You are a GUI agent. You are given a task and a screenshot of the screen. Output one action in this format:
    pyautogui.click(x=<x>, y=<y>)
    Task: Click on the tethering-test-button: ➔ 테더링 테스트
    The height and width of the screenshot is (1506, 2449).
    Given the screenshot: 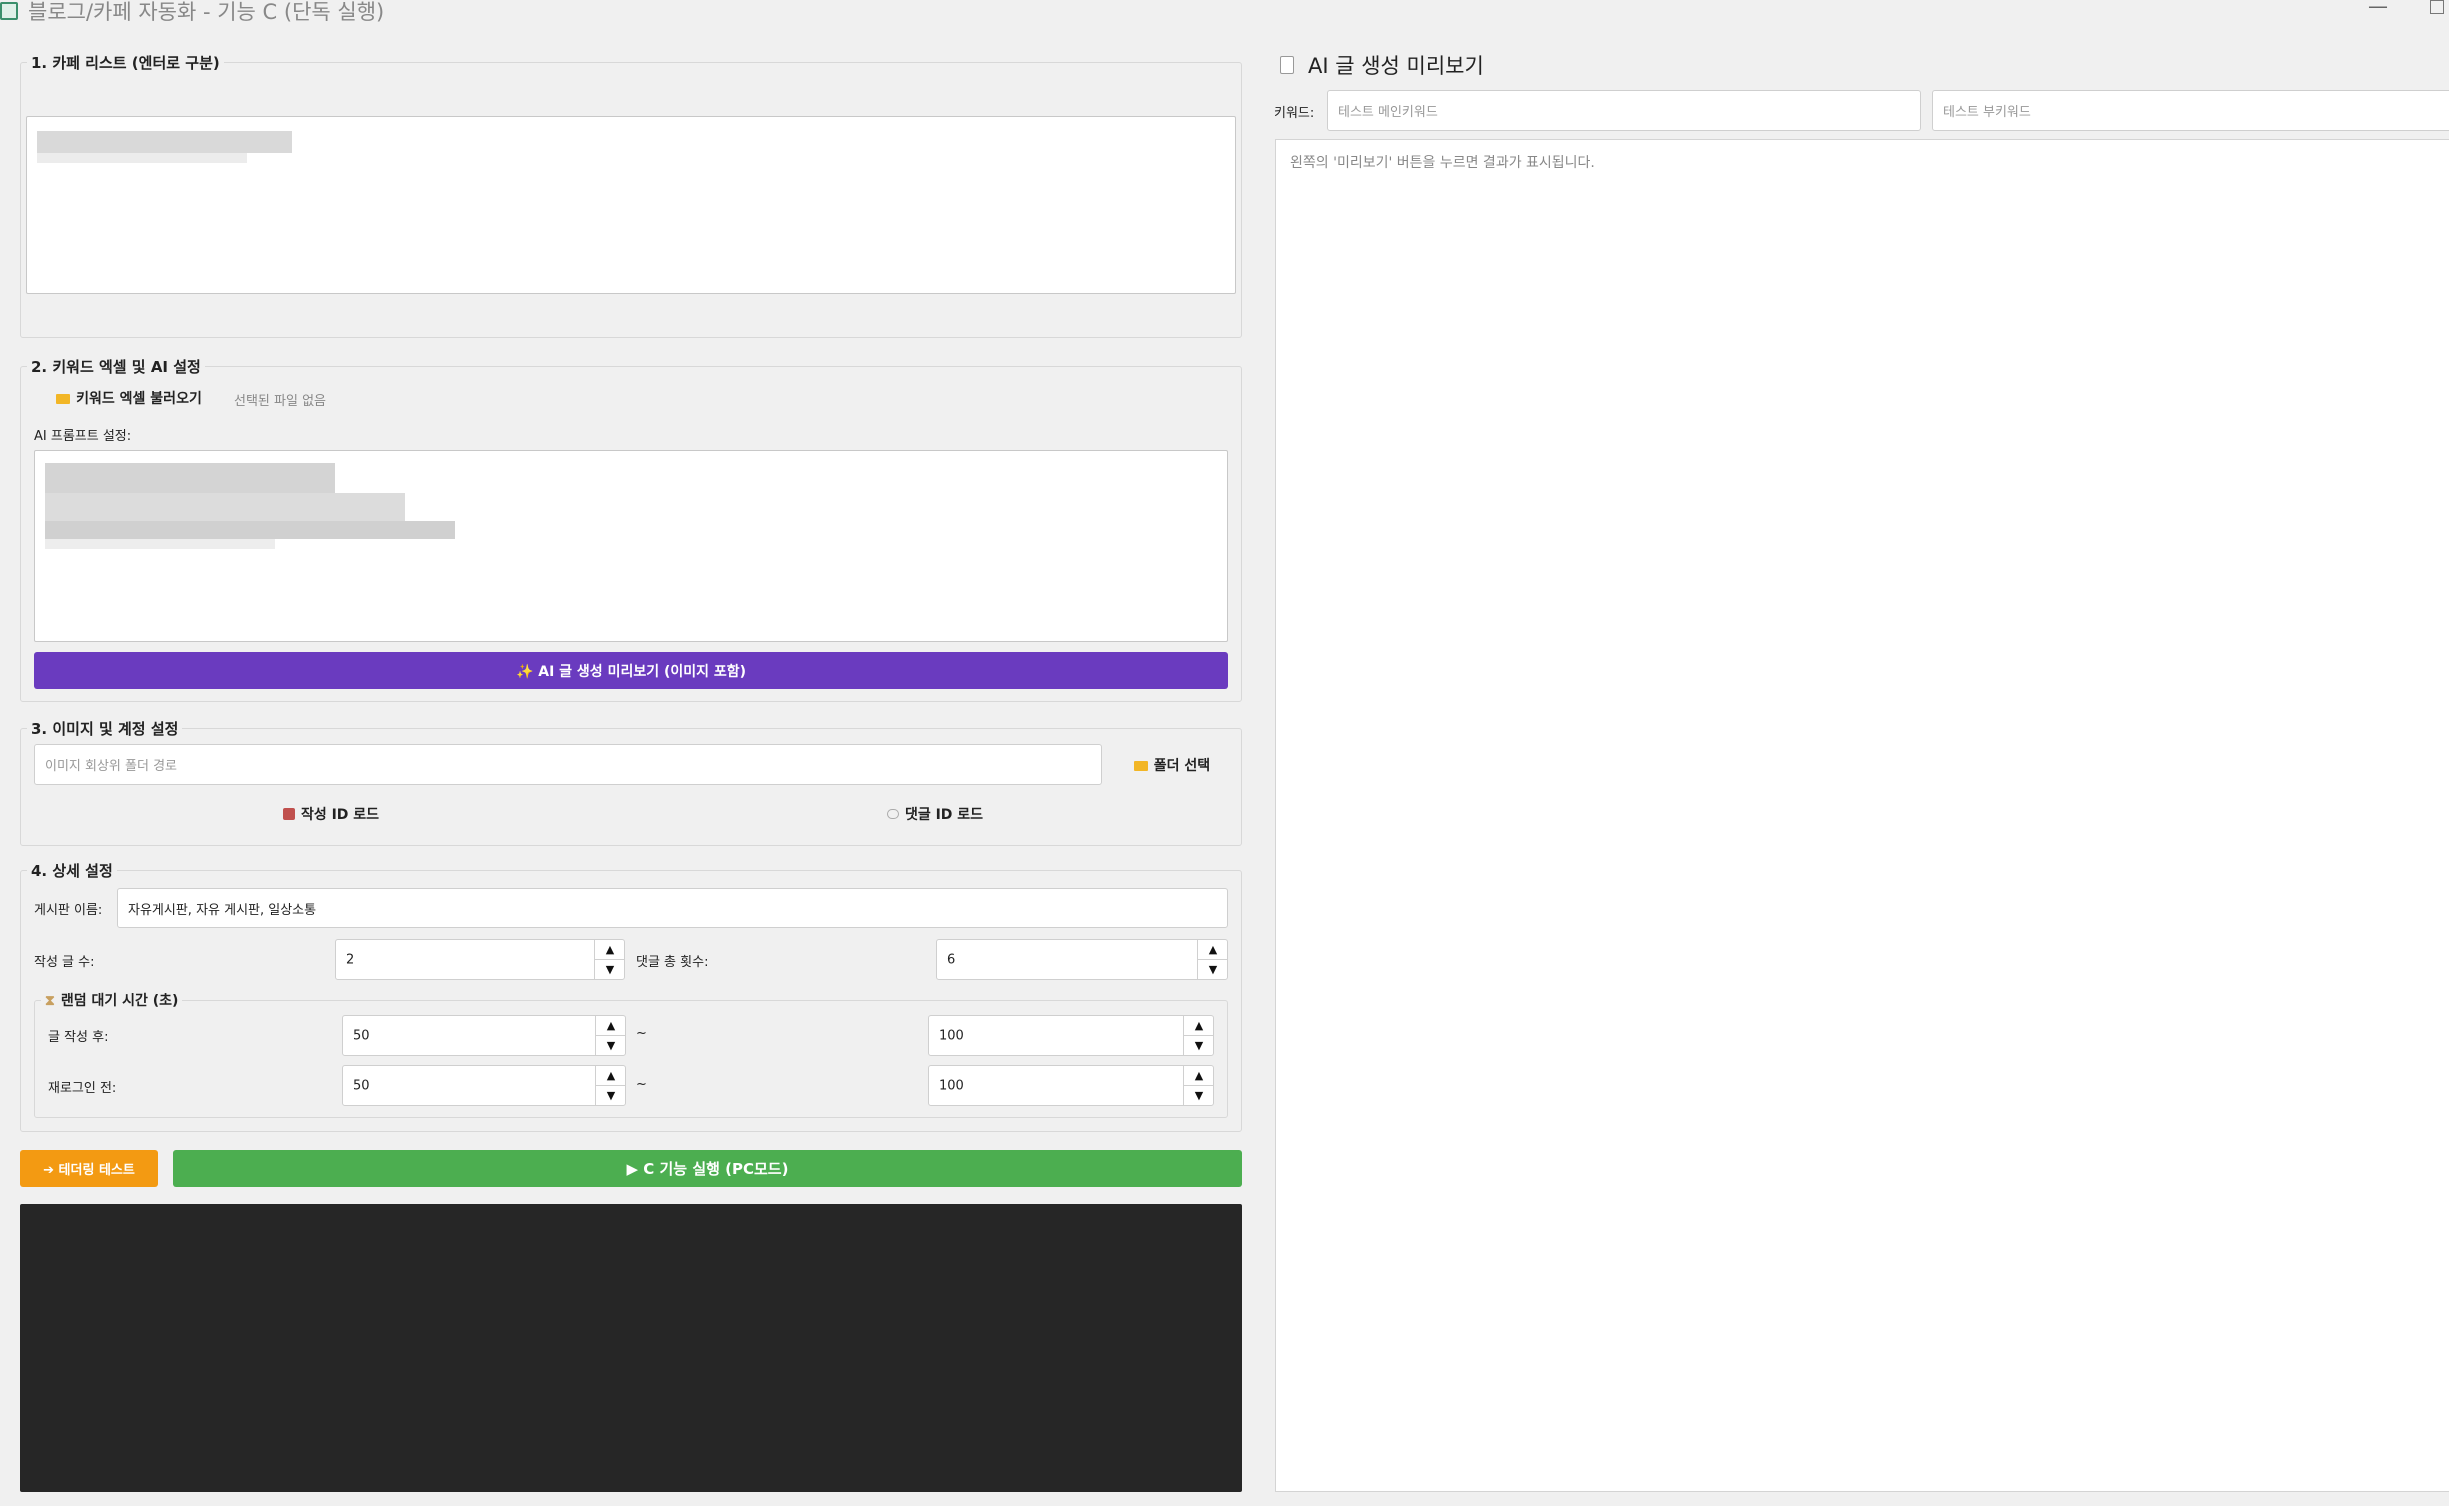 What is the action you would take?
    pyautogui.click(x=89, y=1168)
    